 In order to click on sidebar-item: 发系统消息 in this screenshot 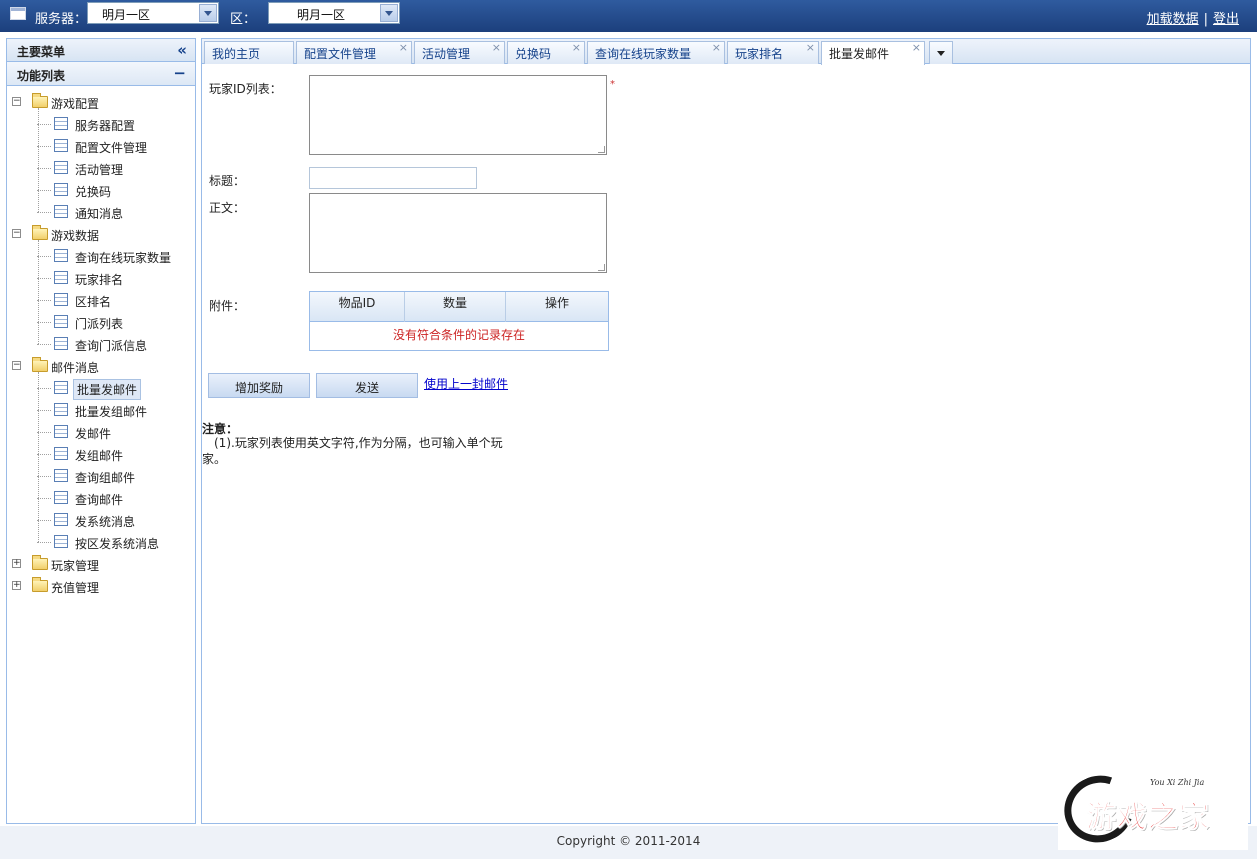, I will do `click(101, 520)`.